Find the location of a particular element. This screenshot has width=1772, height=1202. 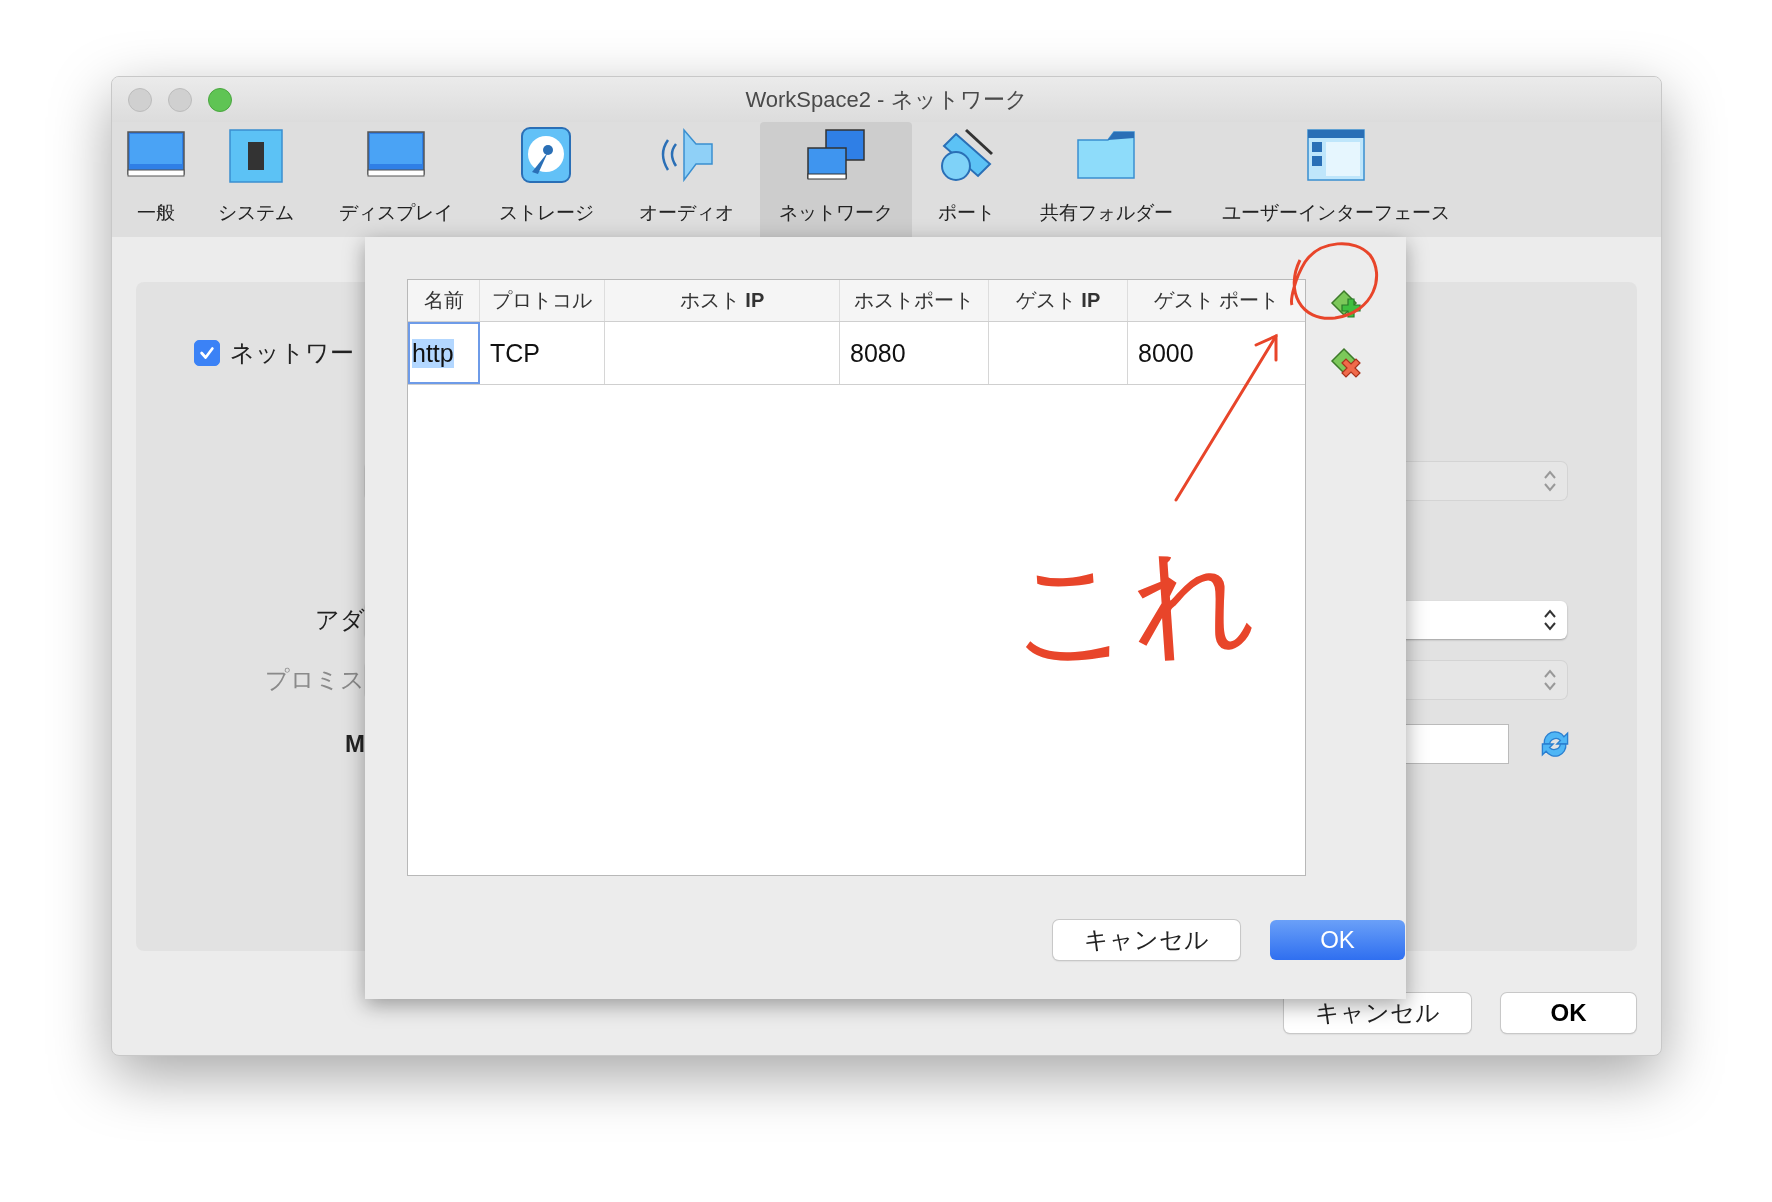

checkbox-label: ネットワー is located at coordinates (292, 353).